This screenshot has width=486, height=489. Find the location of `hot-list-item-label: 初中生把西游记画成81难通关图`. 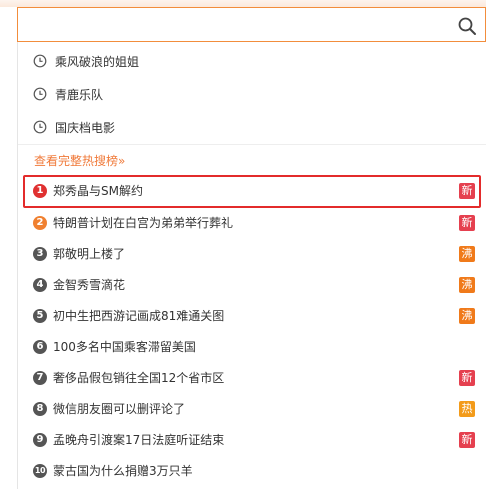

hot-list-item-label: 初中生把西游记画成81难通关图 is located at coordinates (139, 316).